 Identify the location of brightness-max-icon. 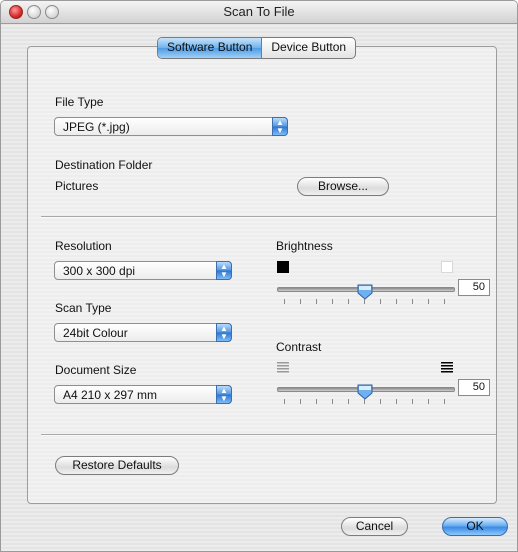
(447, 267).